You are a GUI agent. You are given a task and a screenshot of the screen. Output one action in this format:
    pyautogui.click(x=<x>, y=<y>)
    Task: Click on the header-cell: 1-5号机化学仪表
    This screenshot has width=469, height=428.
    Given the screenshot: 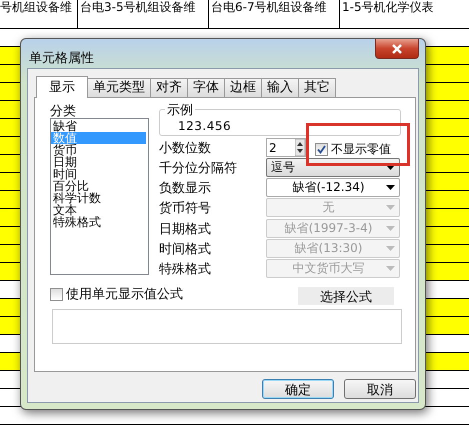 What is the action you would take?
    pyautogui.click(x=404, y=14)
    